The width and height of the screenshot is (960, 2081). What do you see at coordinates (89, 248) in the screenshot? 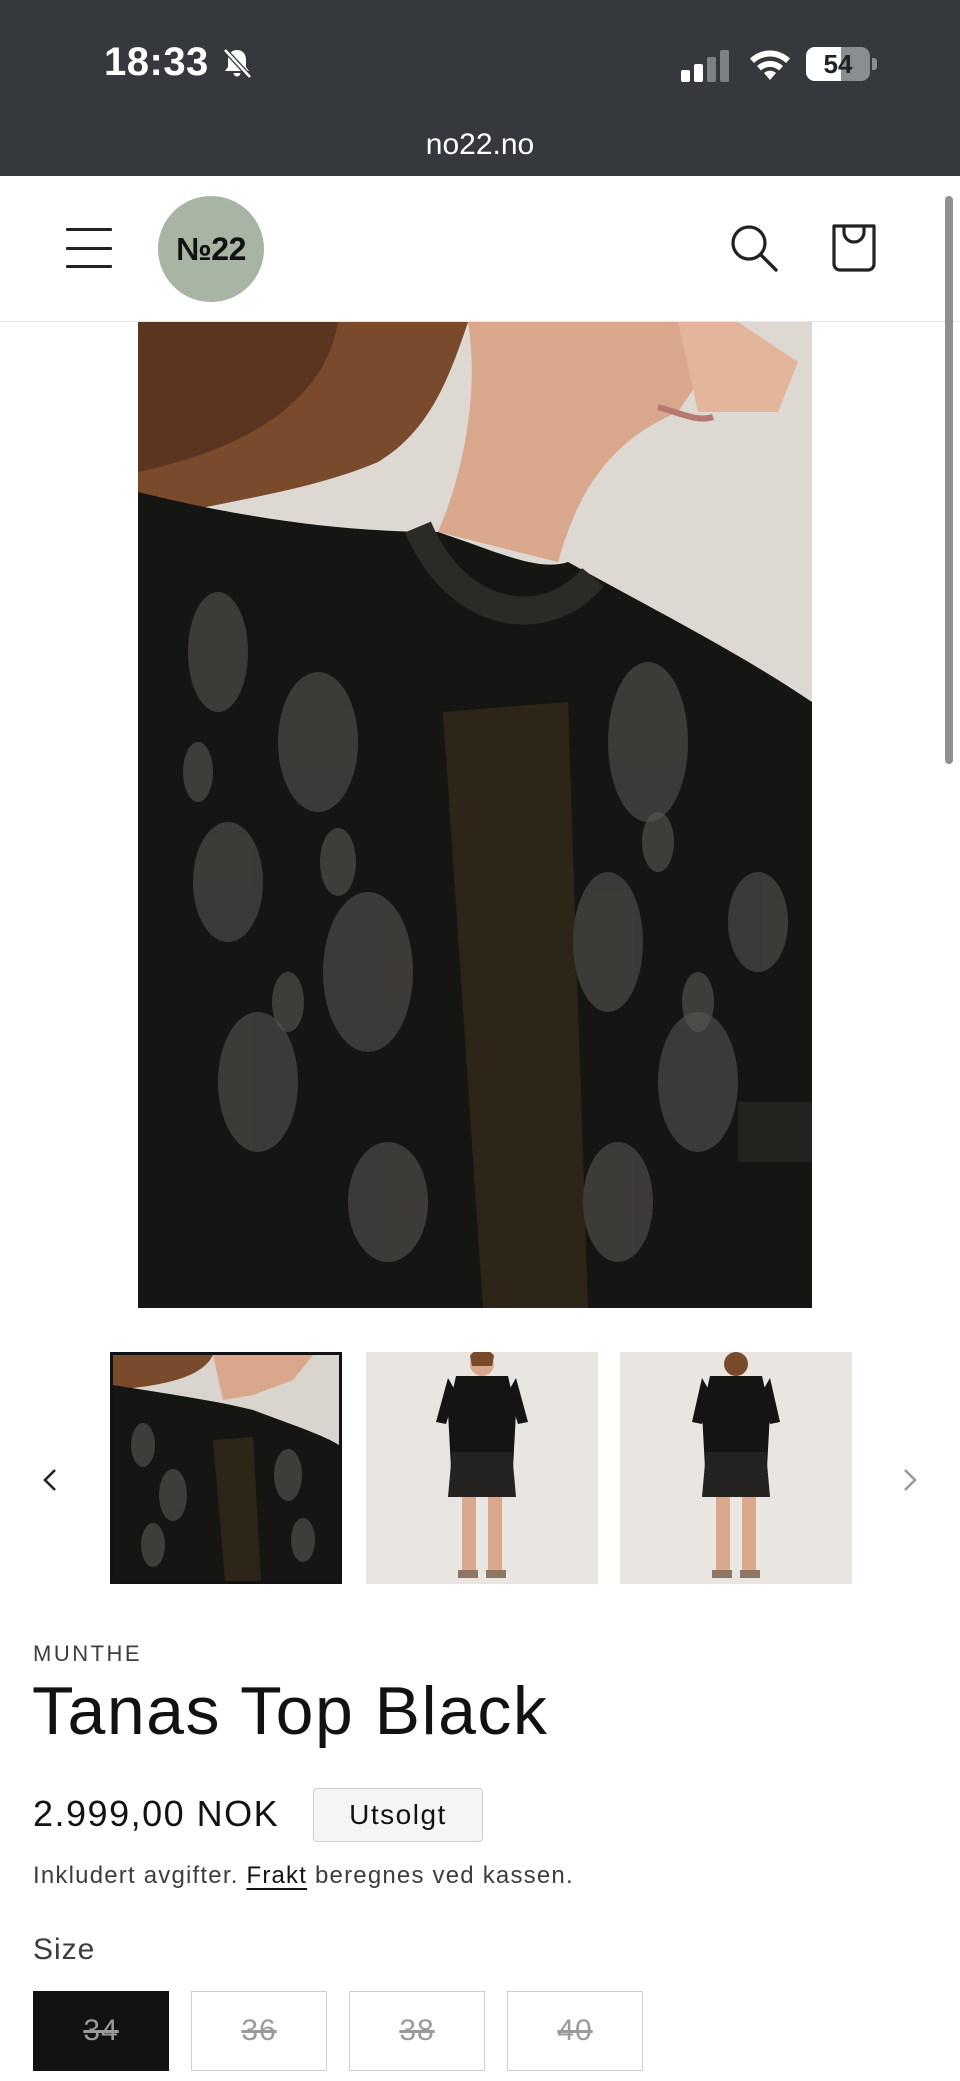
I see `hamburger-menu-icon` at bounding box center [89, 248].